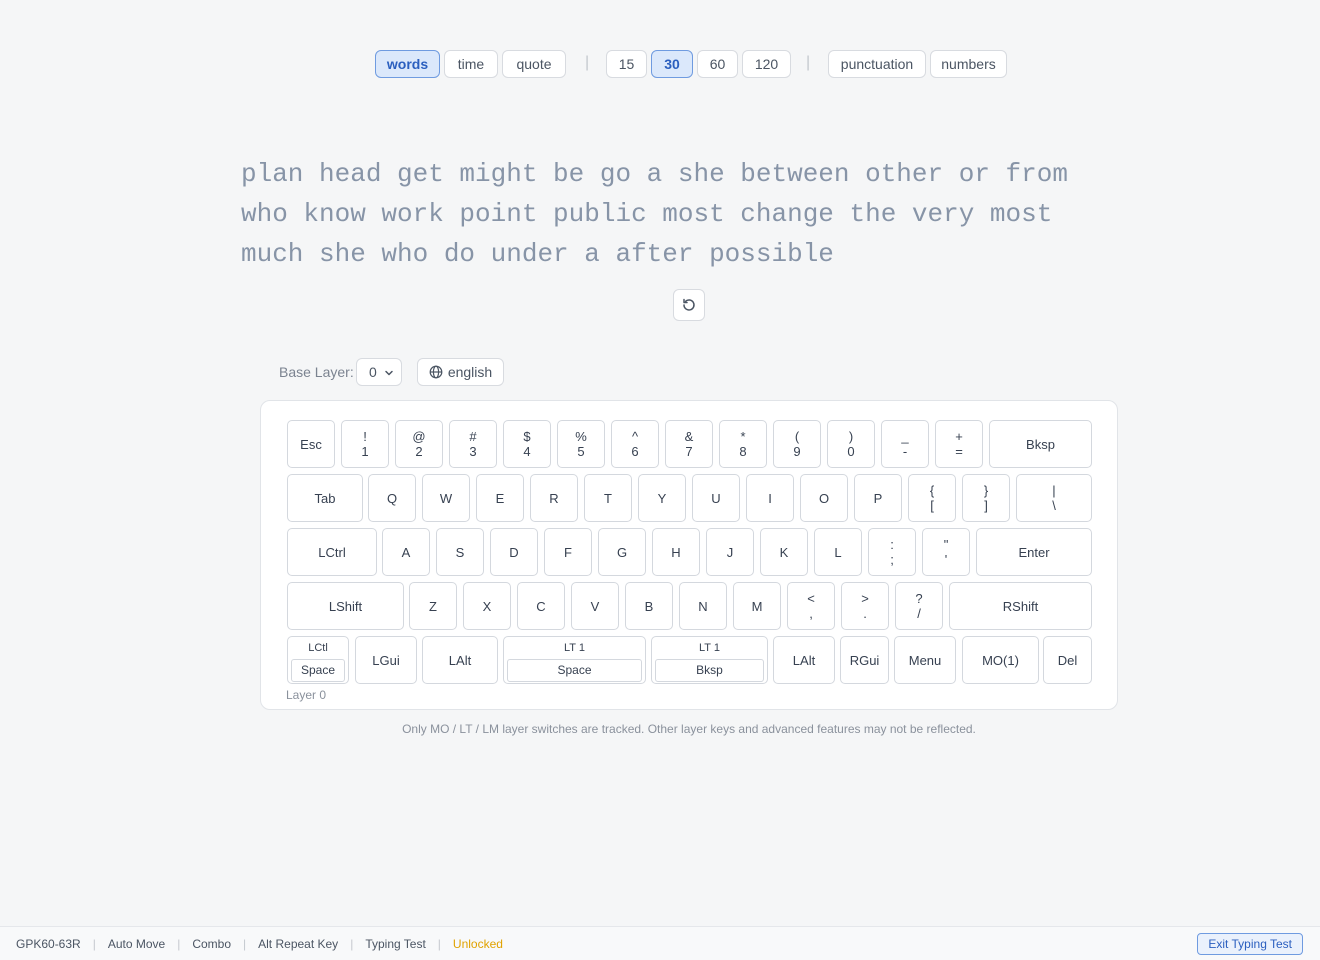 The image size is (1320, 960). What do you see at coordinates (392, 498) in the screenshot?
I see `key-q: Q` at bounding box center [392, 498].